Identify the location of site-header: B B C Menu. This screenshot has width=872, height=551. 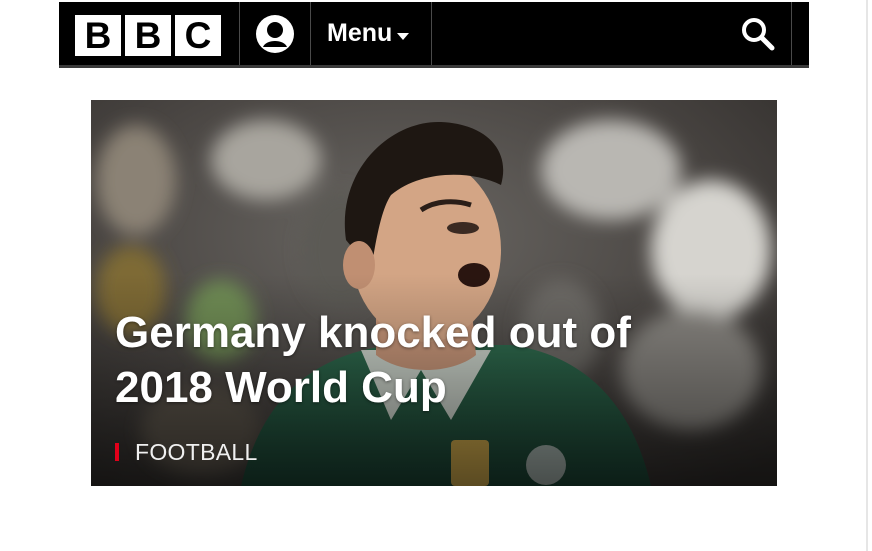
(434, 35).